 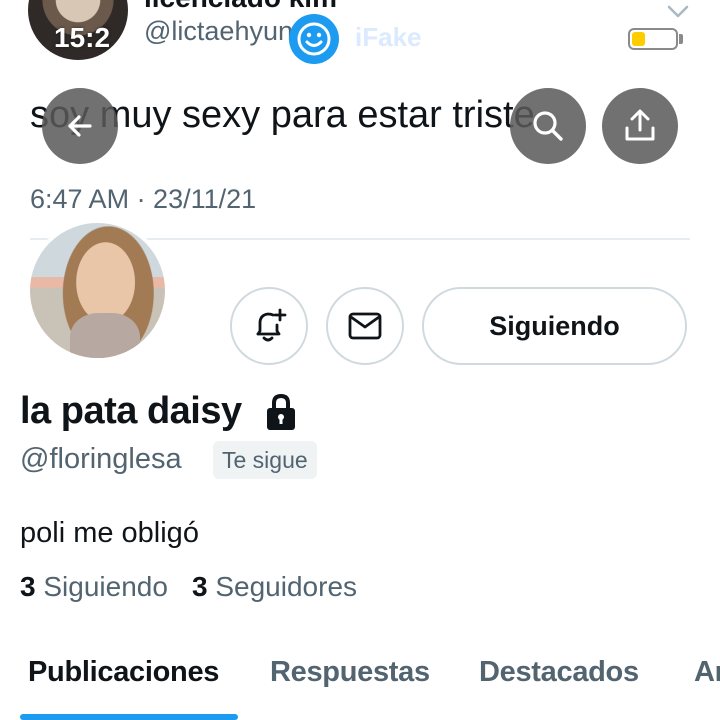 I want to click on follows-you-badge: Te sigue, so click(x=265, y=460).